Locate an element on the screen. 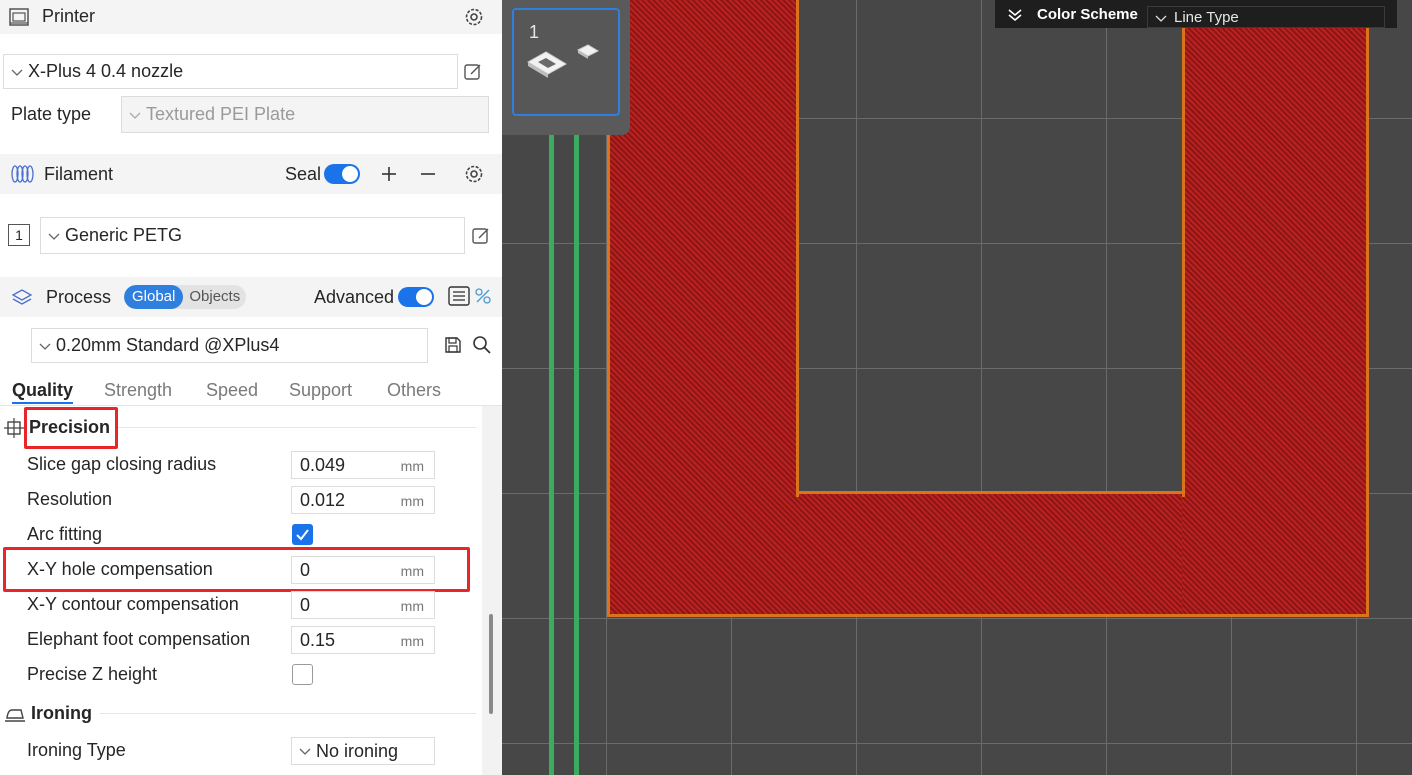 This screenshot has height=775, width=1412. ironing-icon is located at coordinates (15, 715).